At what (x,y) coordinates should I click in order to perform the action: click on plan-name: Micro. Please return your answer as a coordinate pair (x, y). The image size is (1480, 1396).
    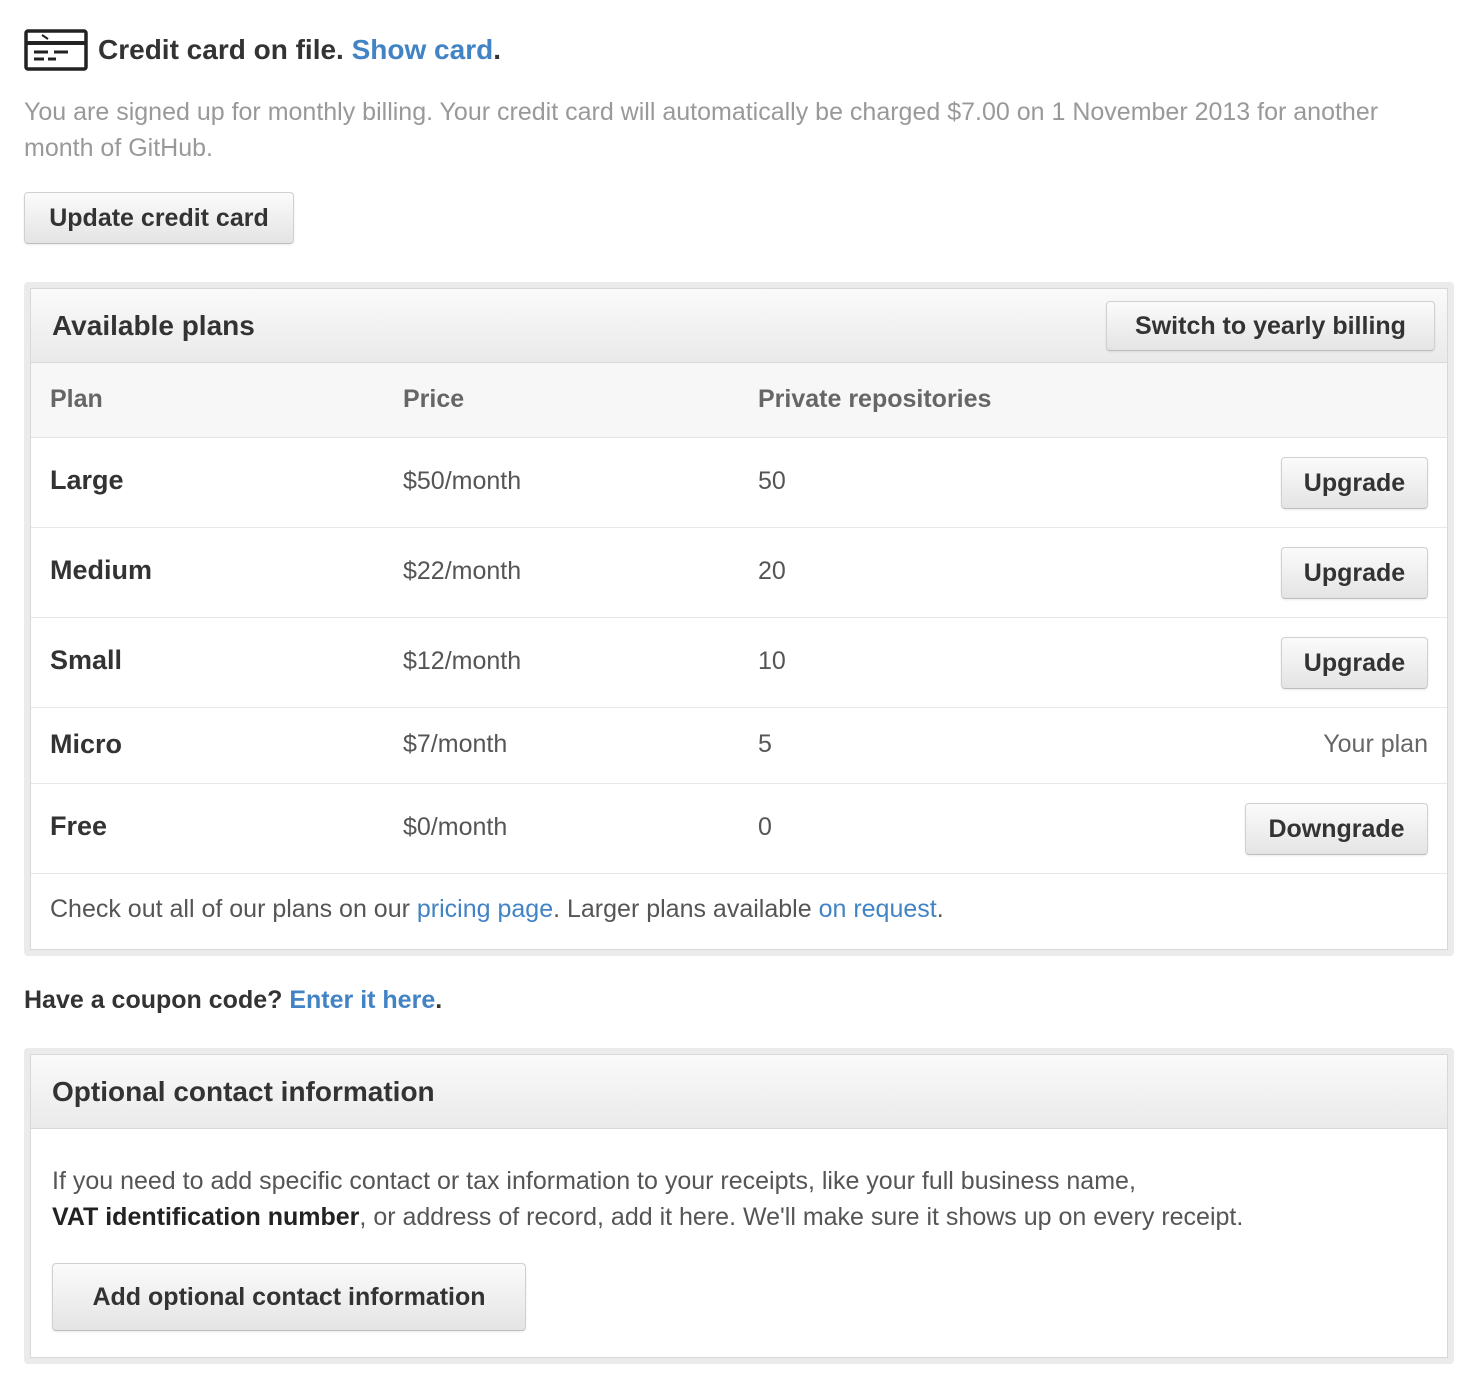
    Looking at the image, I should click on (86, 744).